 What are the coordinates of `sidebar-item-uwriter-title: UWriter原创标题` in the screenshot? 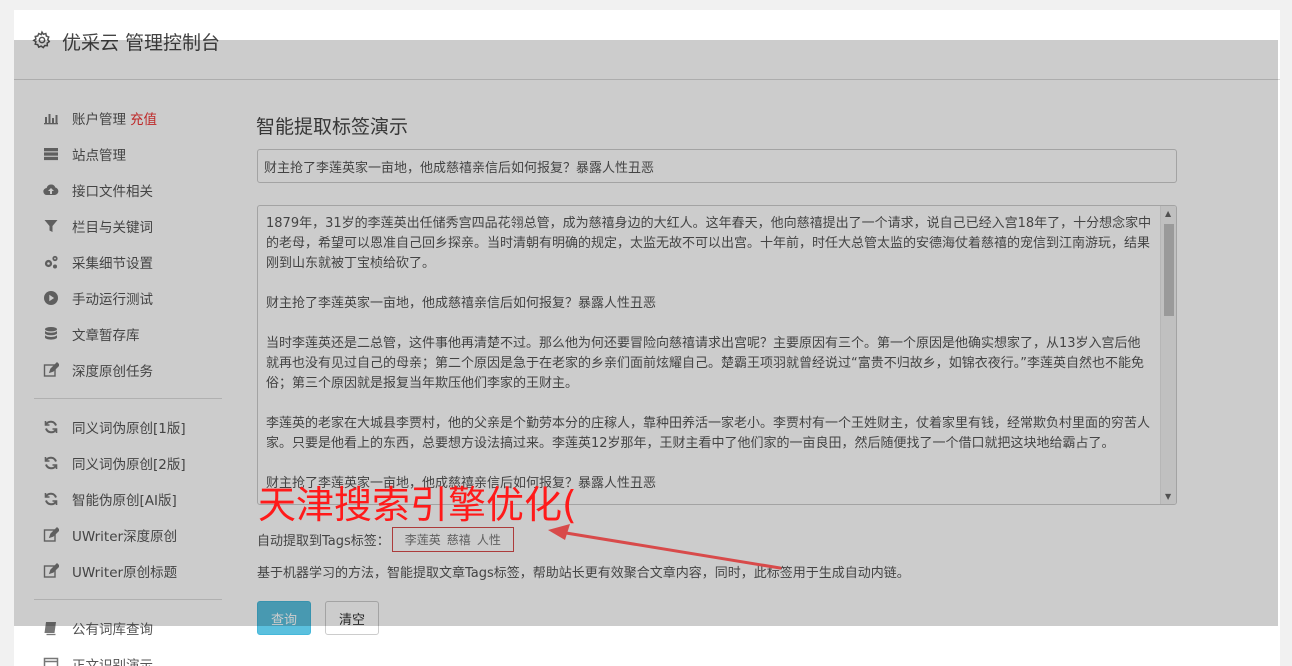 It's located at (109, 571).